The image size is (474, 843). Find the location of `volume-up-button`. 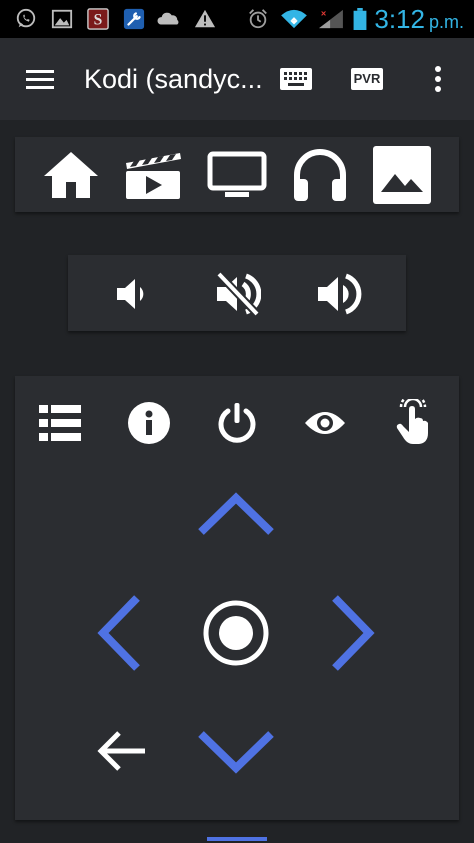

volume-up-button is located at coordinates (339, 294).